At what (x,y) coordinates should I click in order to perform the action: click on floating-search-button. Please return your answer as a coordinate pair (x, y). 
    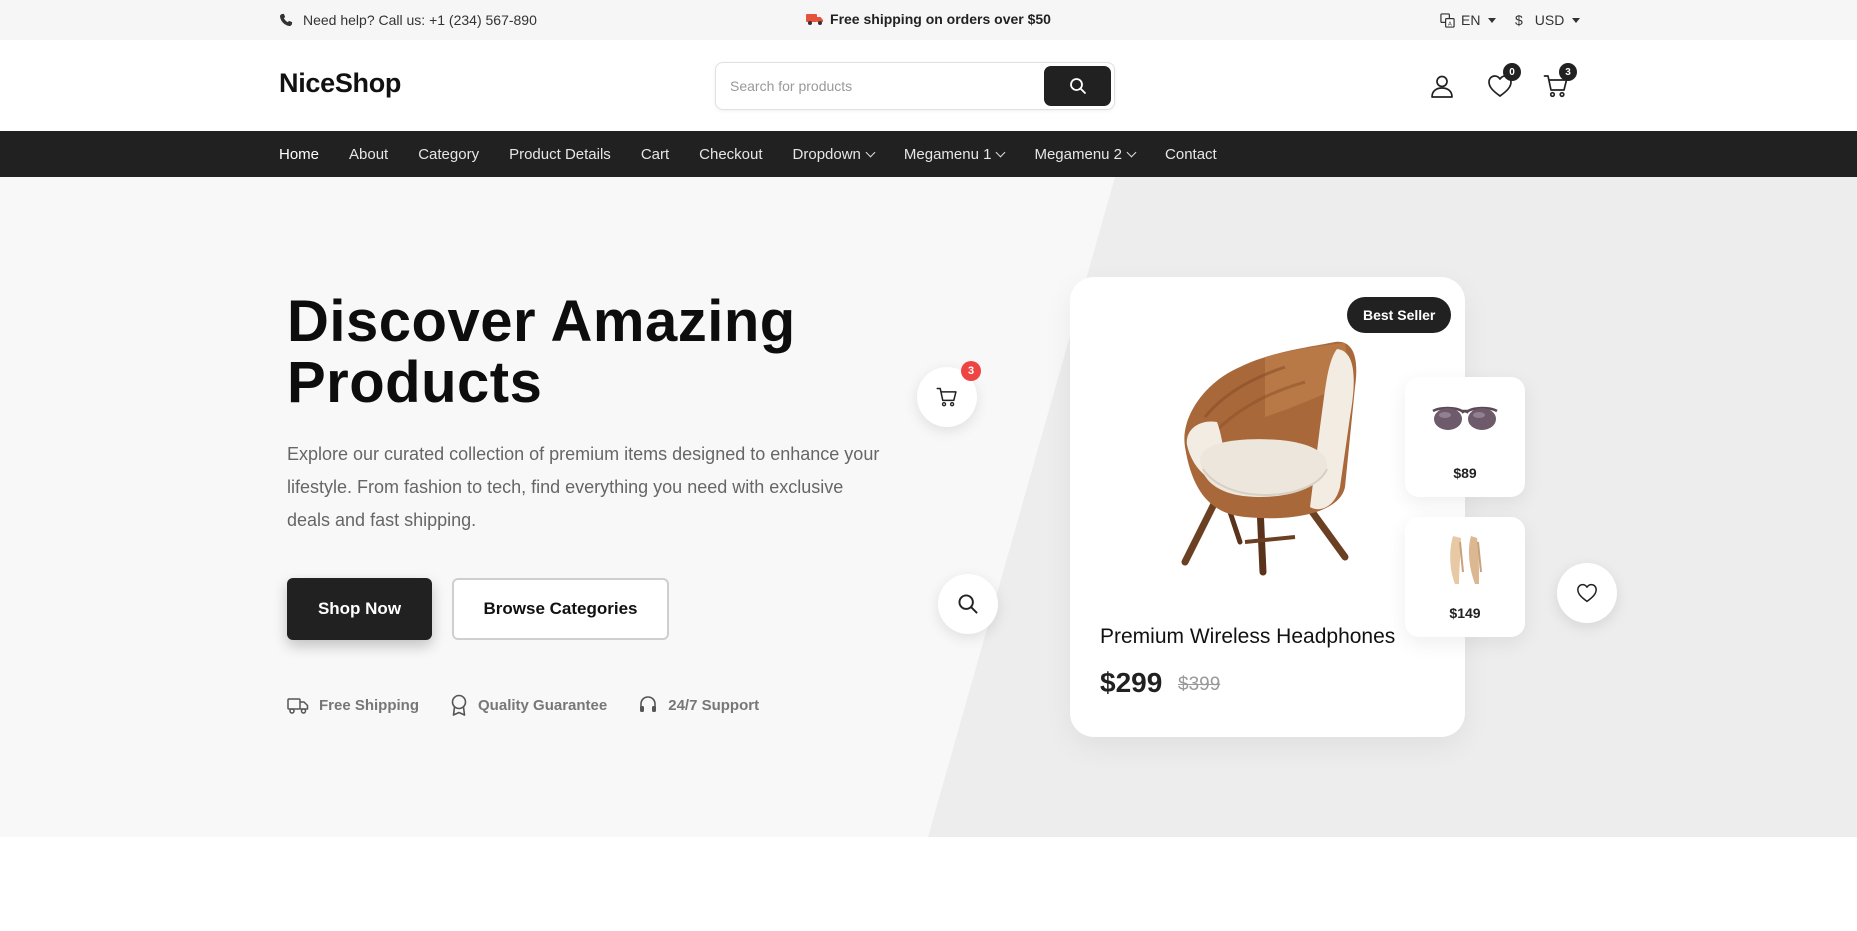
    Looking at the image, I should click on (968, 604).